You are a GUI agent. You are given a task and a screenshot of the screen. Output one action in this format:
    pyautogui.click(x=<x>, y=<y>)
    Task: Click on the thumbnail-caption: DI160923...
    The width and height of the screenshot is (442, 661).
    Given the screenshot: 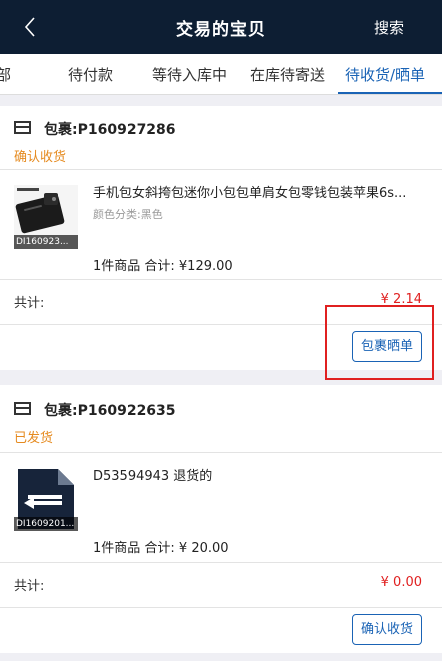 What is the action you would take?
    pyautogui.click(x=46, y=242)
    